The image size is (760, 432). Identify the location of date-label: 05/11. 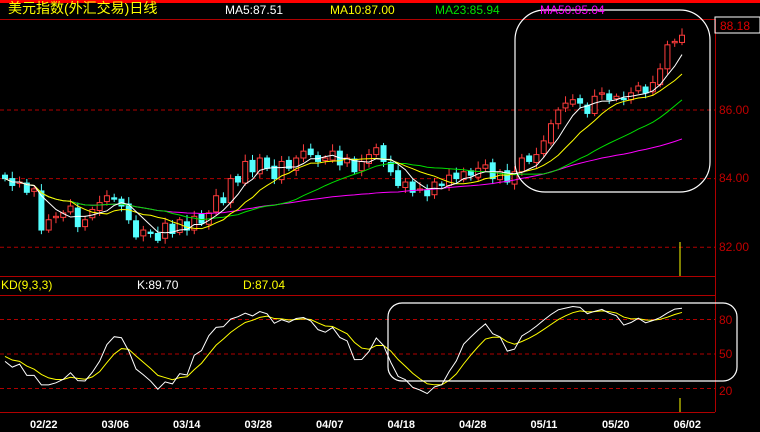
(544, 425).